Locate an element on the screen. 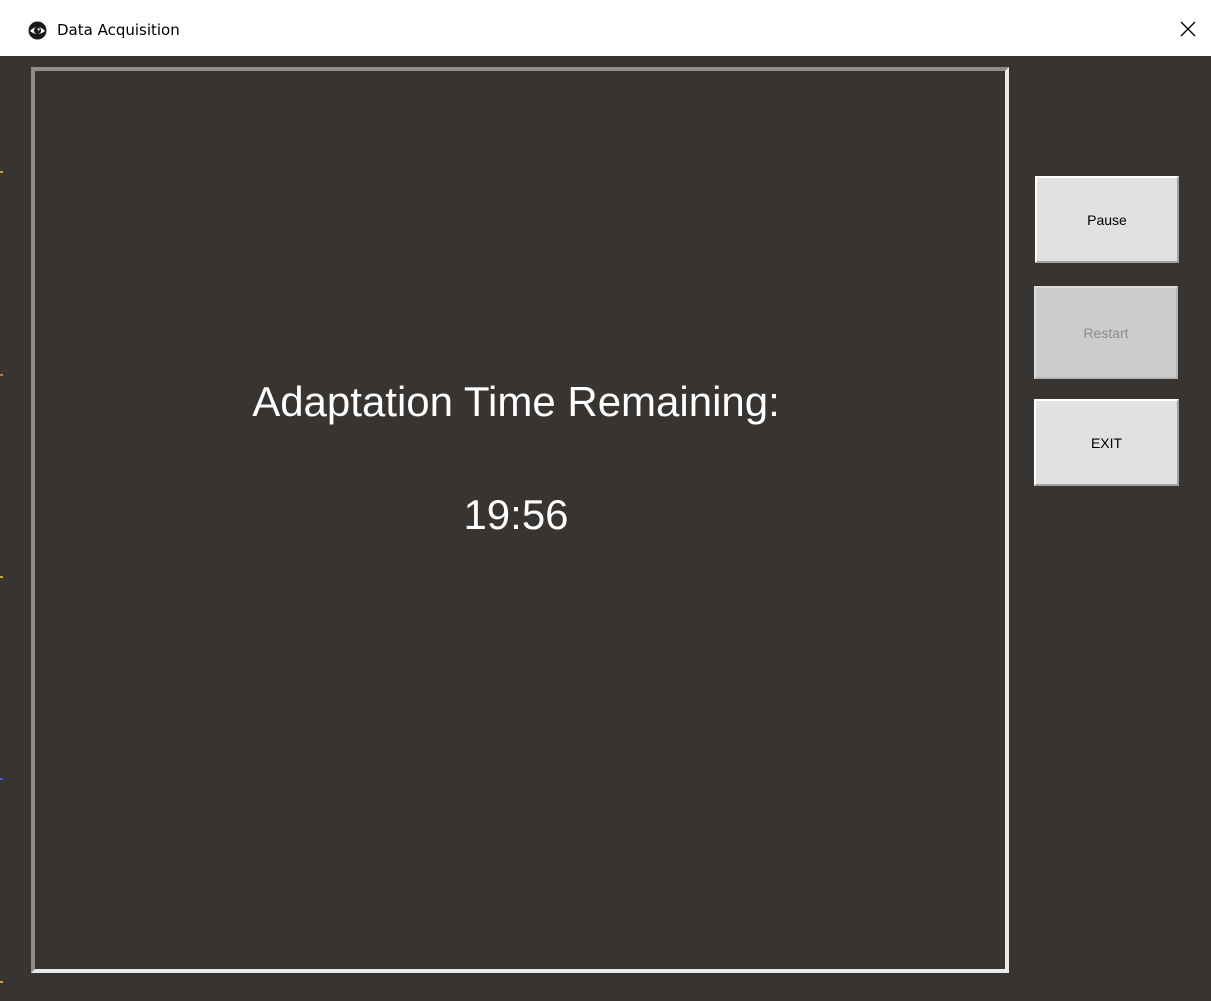 This screenshot has height=1001, width=1211. title-bar: Data Acquisition is located at coordinates (605, 28).